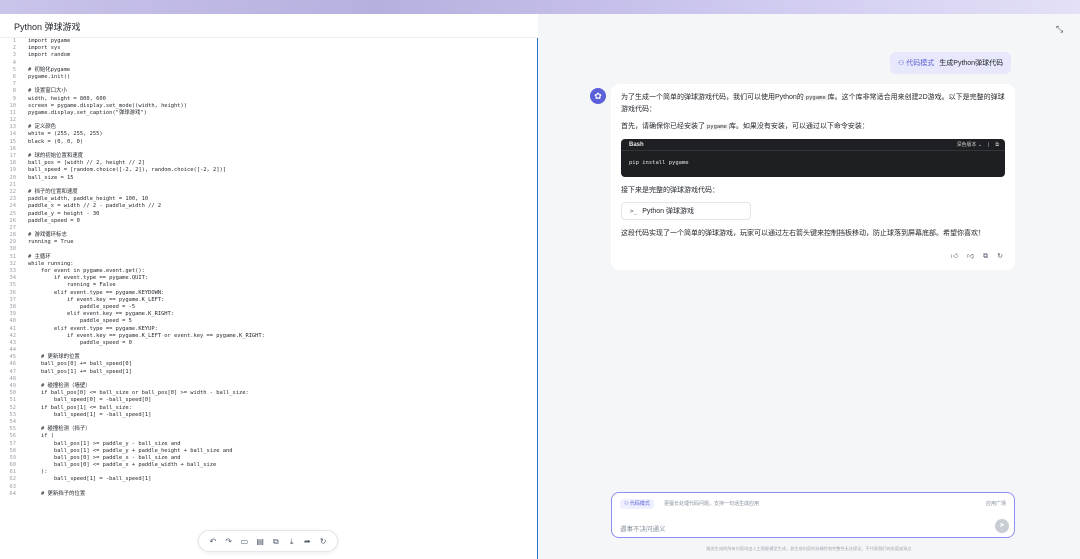 The height and width of the screenshot is (559, 1080). What do you see at coordinates (268, 134) in the screenshot?
I see `code-line: 14 white = (255, 255, 255)` at bounding box center [268, 134].